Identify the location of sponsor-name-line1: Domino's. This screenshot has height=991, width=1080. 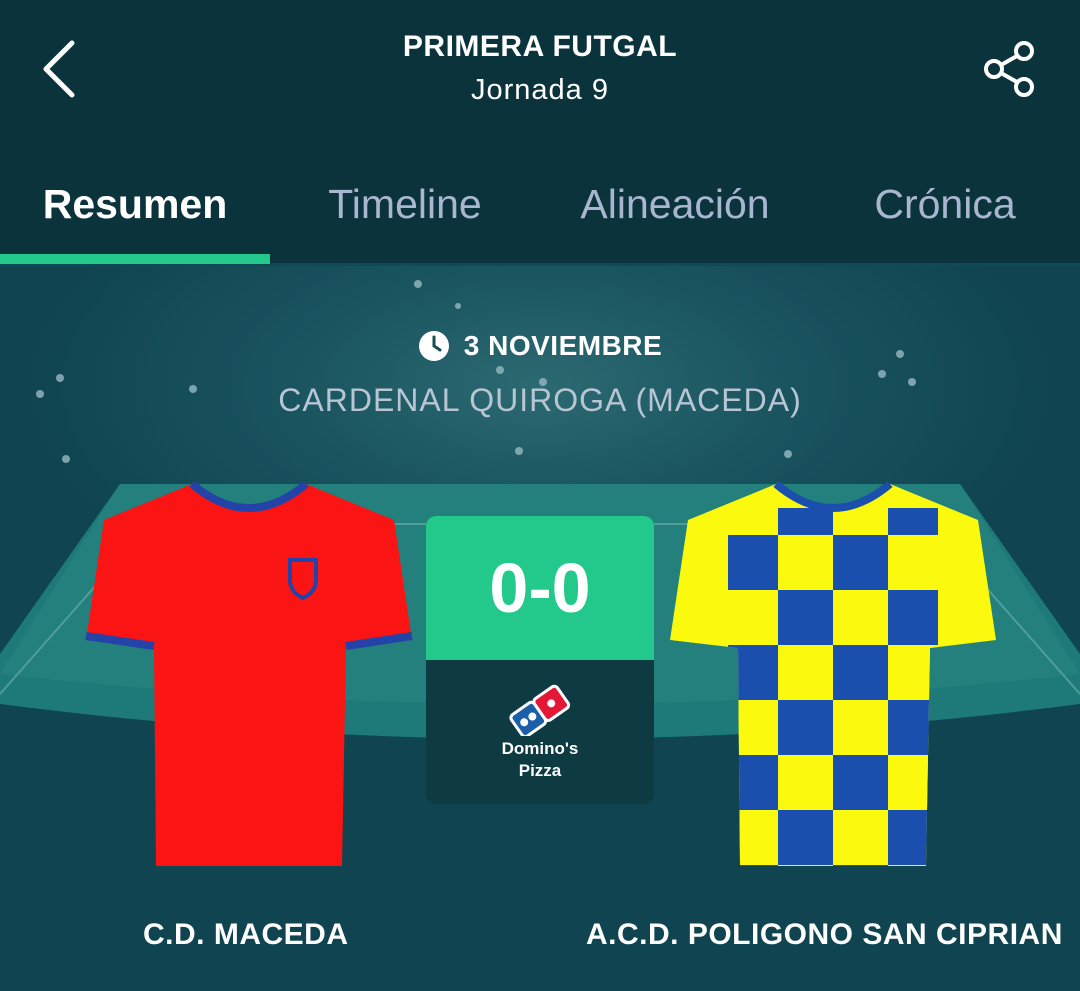
(540, 748).